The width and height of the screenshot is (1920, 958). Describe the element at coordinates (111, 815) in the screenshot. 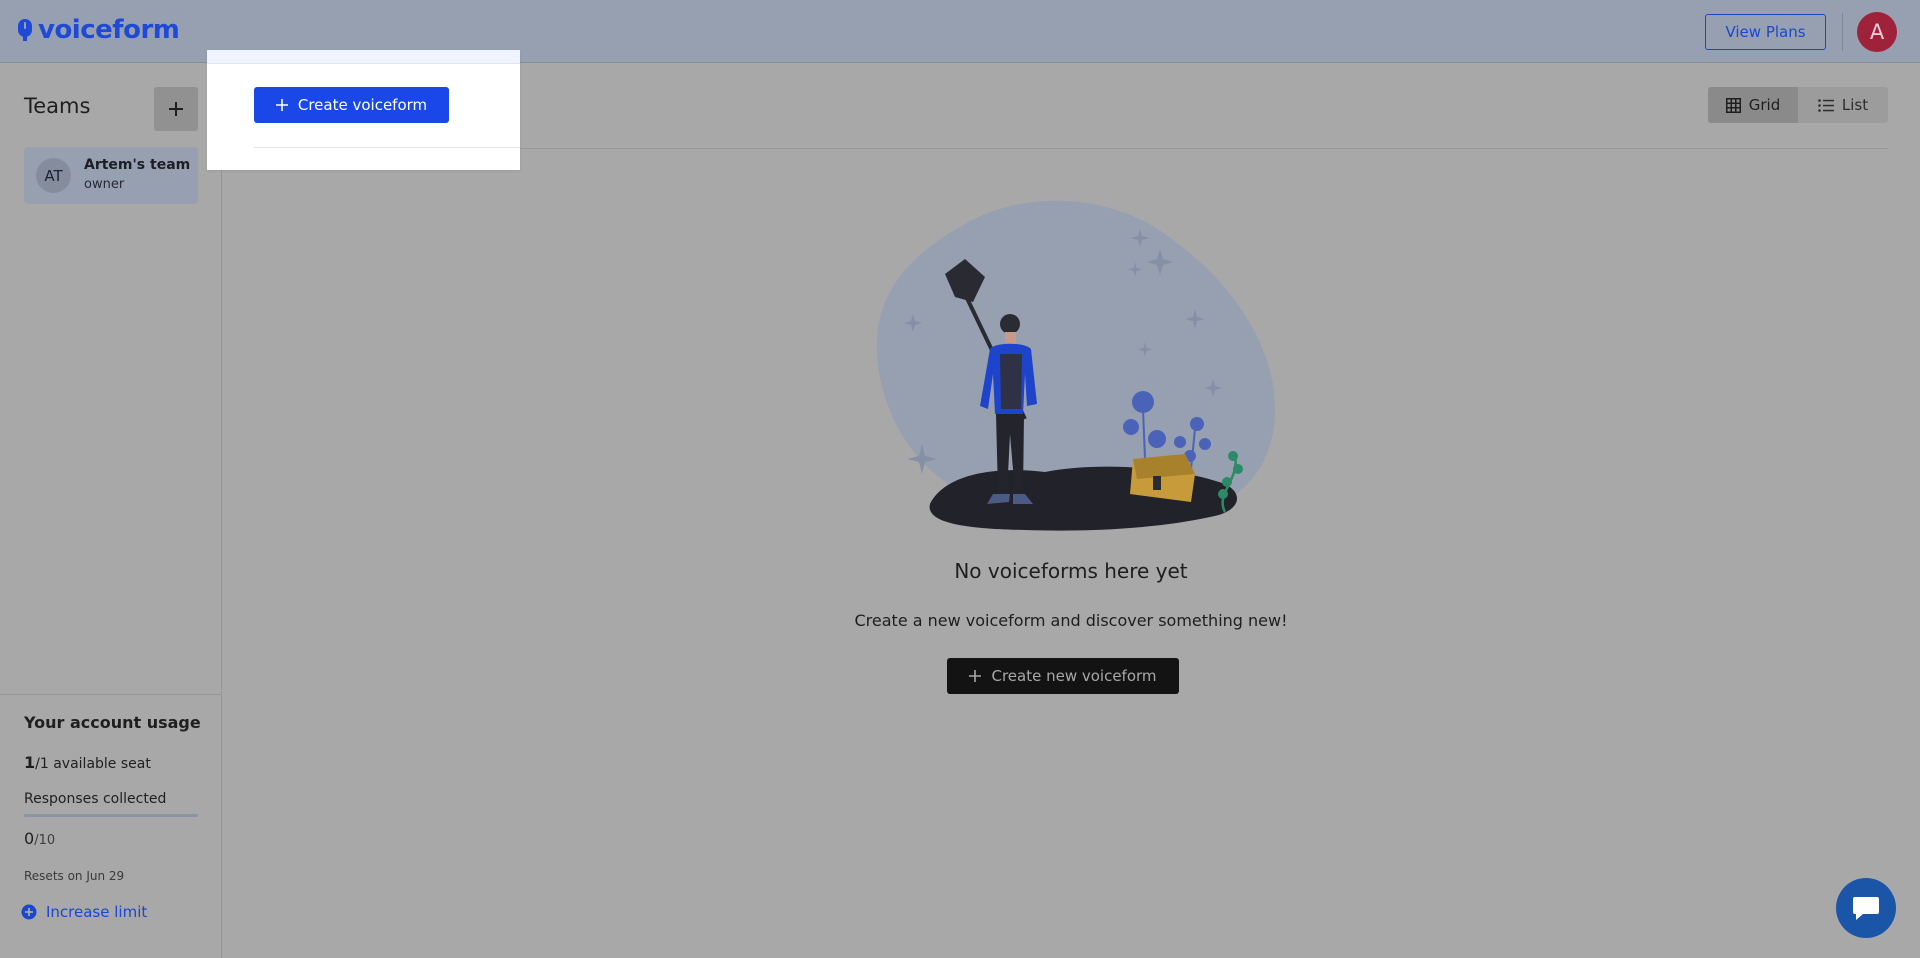

I see `responses-progress-bar` at that location.